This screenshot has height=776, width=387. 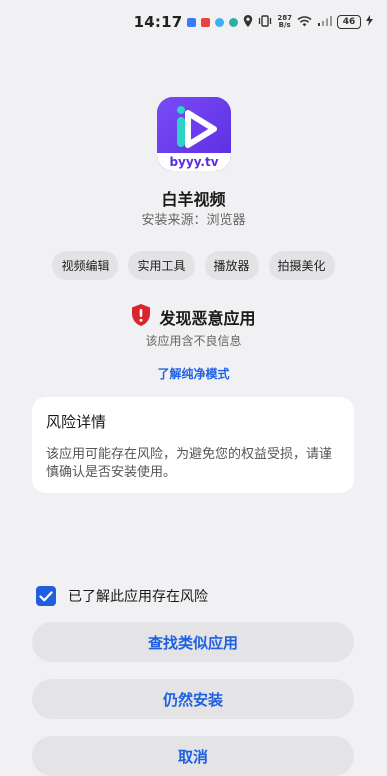 What do you see at coordinates (207, 318) in the screenshot?
I see `warning-title: 发现恶意应用` at bounding box center [207, 318].